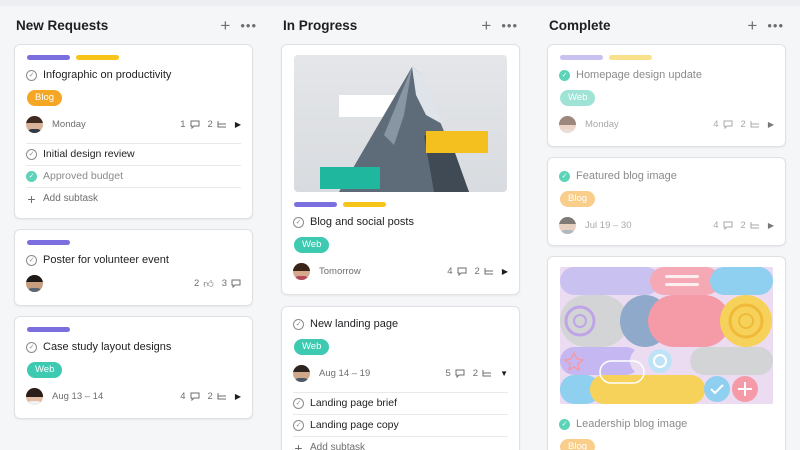 Image resolution: width=800 pixels, height=450 pixels. Describe the element at coordinates (31, 176) in the screenshot. I see `subtask-done-check-icon: ✓` at that location.